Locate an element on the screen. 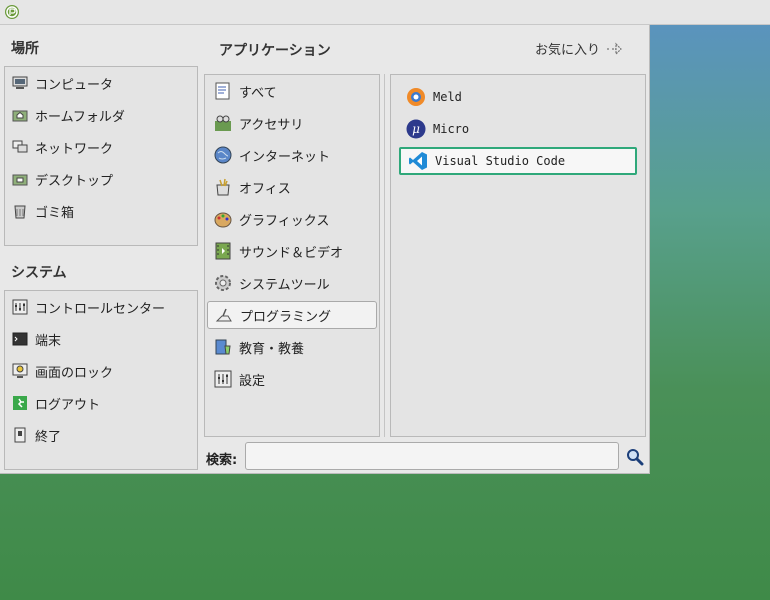 Image resolution: width=770 pixels, height=600 pixels. category-label: 教育・教養 is located at coordinates (272, 349).